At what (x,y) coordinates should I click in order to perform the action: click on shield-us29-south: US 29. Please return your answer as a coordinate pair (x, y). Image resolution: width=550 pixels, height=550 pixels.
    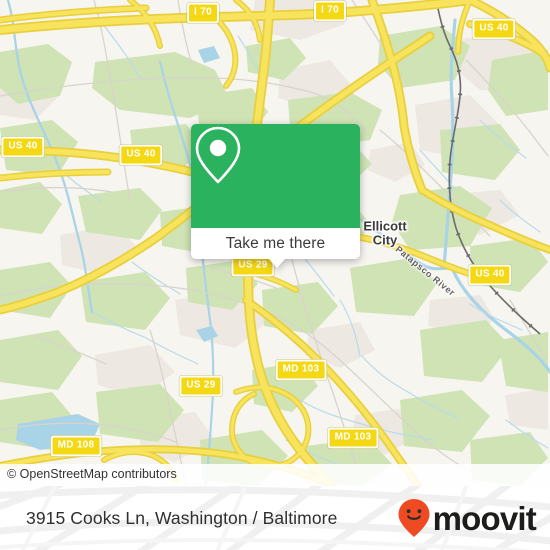
    Looking at the image, I should click on (201, 386).